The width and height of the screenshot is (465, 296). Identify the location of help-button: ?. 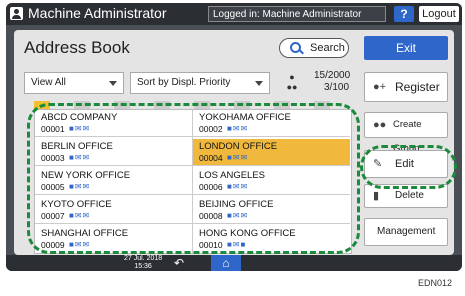
(404, 14).